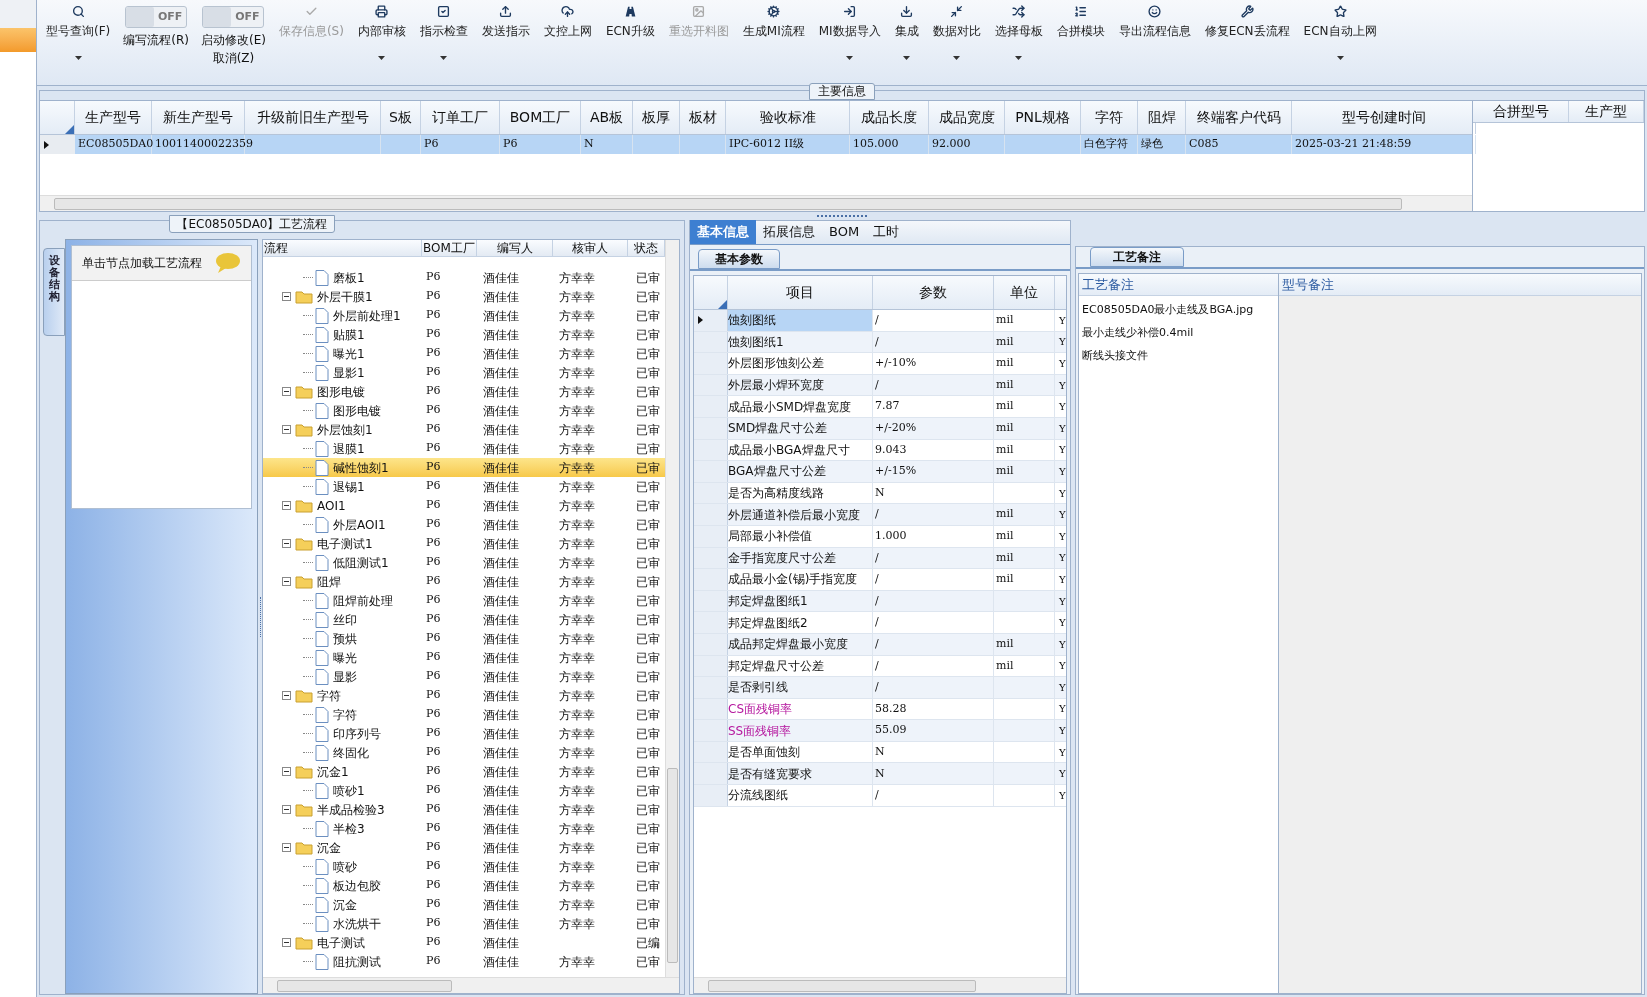 Image resolution: width=1647 pixels, height=997 pixels. Describe the element at coordinates (464, 581) in the screenshot. I see `tree-row: 阻焊 P6 酒佳佳 方幸幸 已审` at that location.